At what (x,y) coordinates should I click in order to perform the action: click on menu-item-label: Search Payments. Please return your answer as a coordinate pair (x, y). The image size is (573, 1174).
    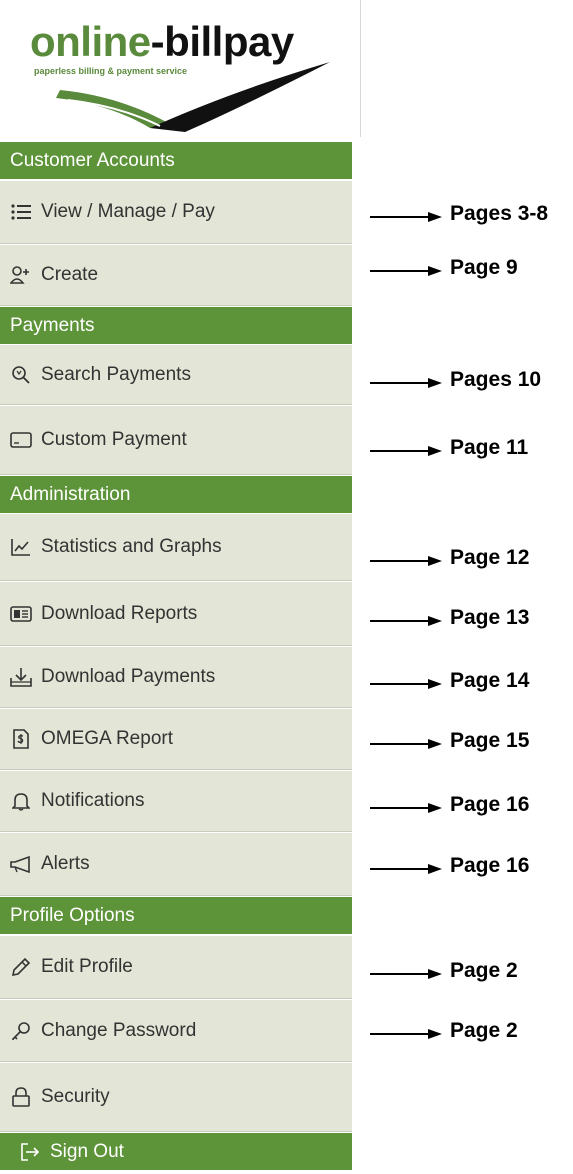
    Looking at the image, I should click on (116, 374).